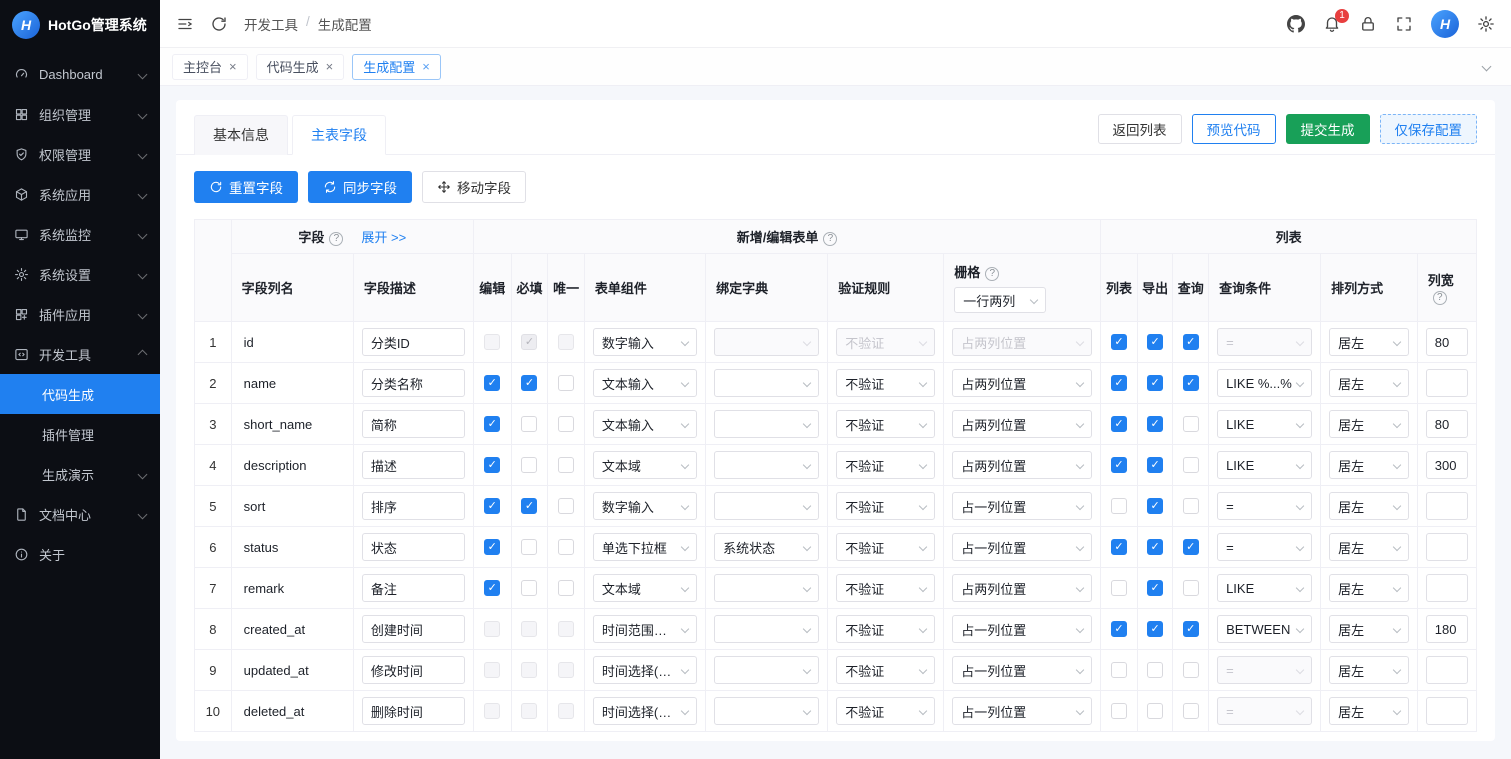 This screenshot has width=1511, height=759. What do you see at coordinates (80, 354) in the screenshot?
I see `sidebar-item: 开发工具` at bounding box center [80, 354].